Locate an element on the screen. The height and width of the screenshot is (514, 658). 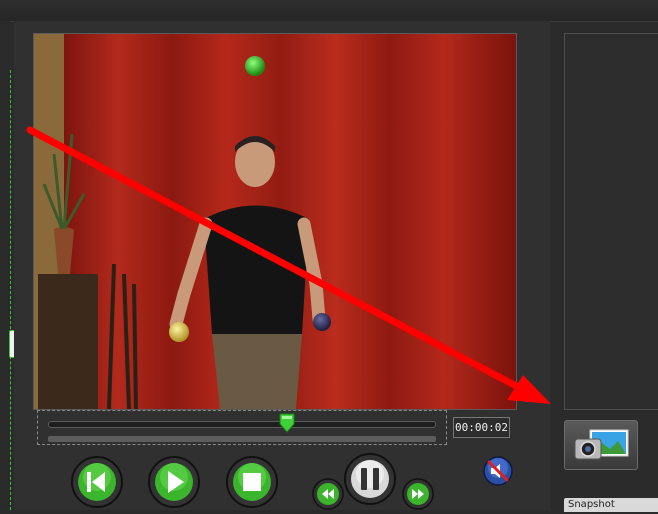
splitter-guide is located at coordinates (10, 290).